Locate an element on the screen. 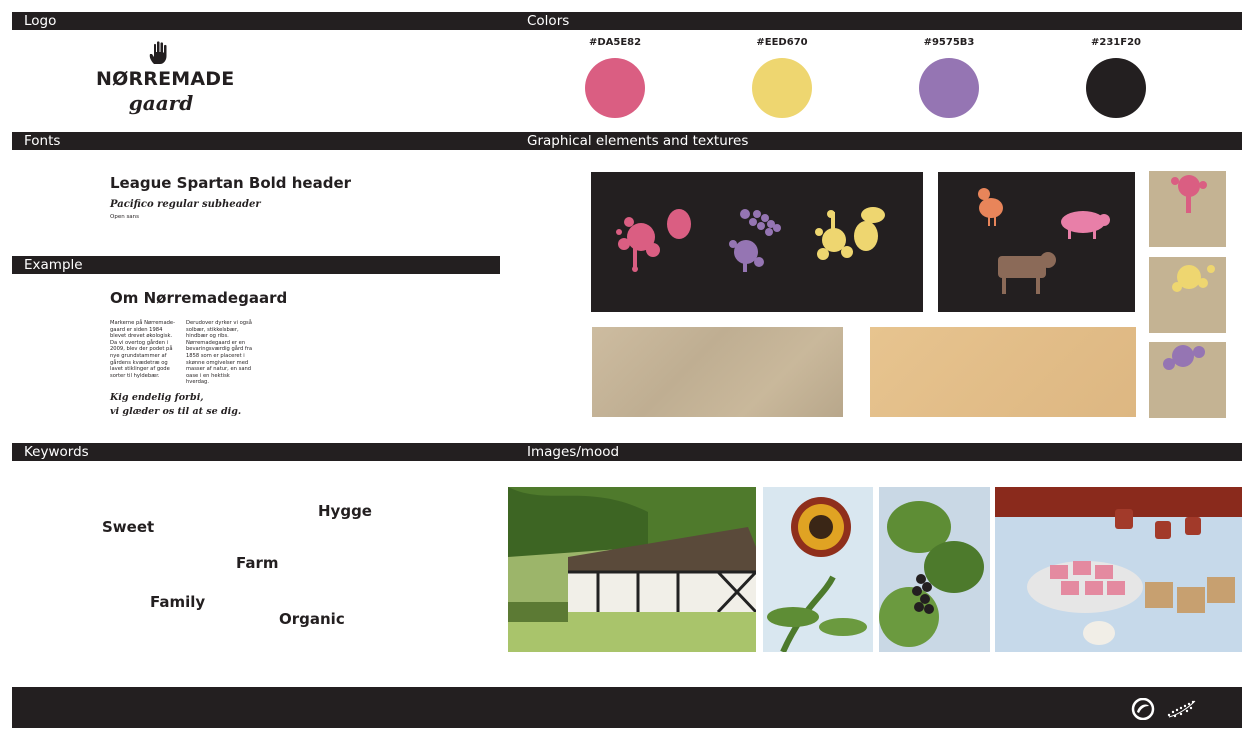 The width and height of the screenshot is (1256, 738). footer-bar is located at coordinates (627, 707).